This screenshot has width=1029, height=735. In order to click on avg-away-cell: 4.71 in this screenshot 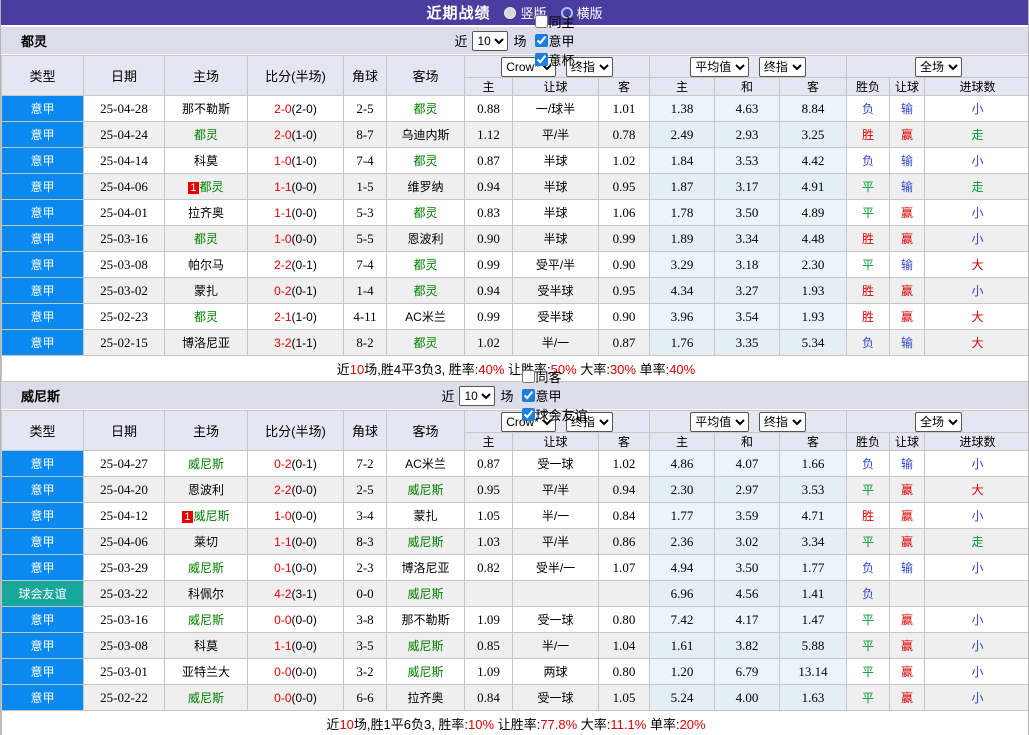, I will do `click(813, 515)`.